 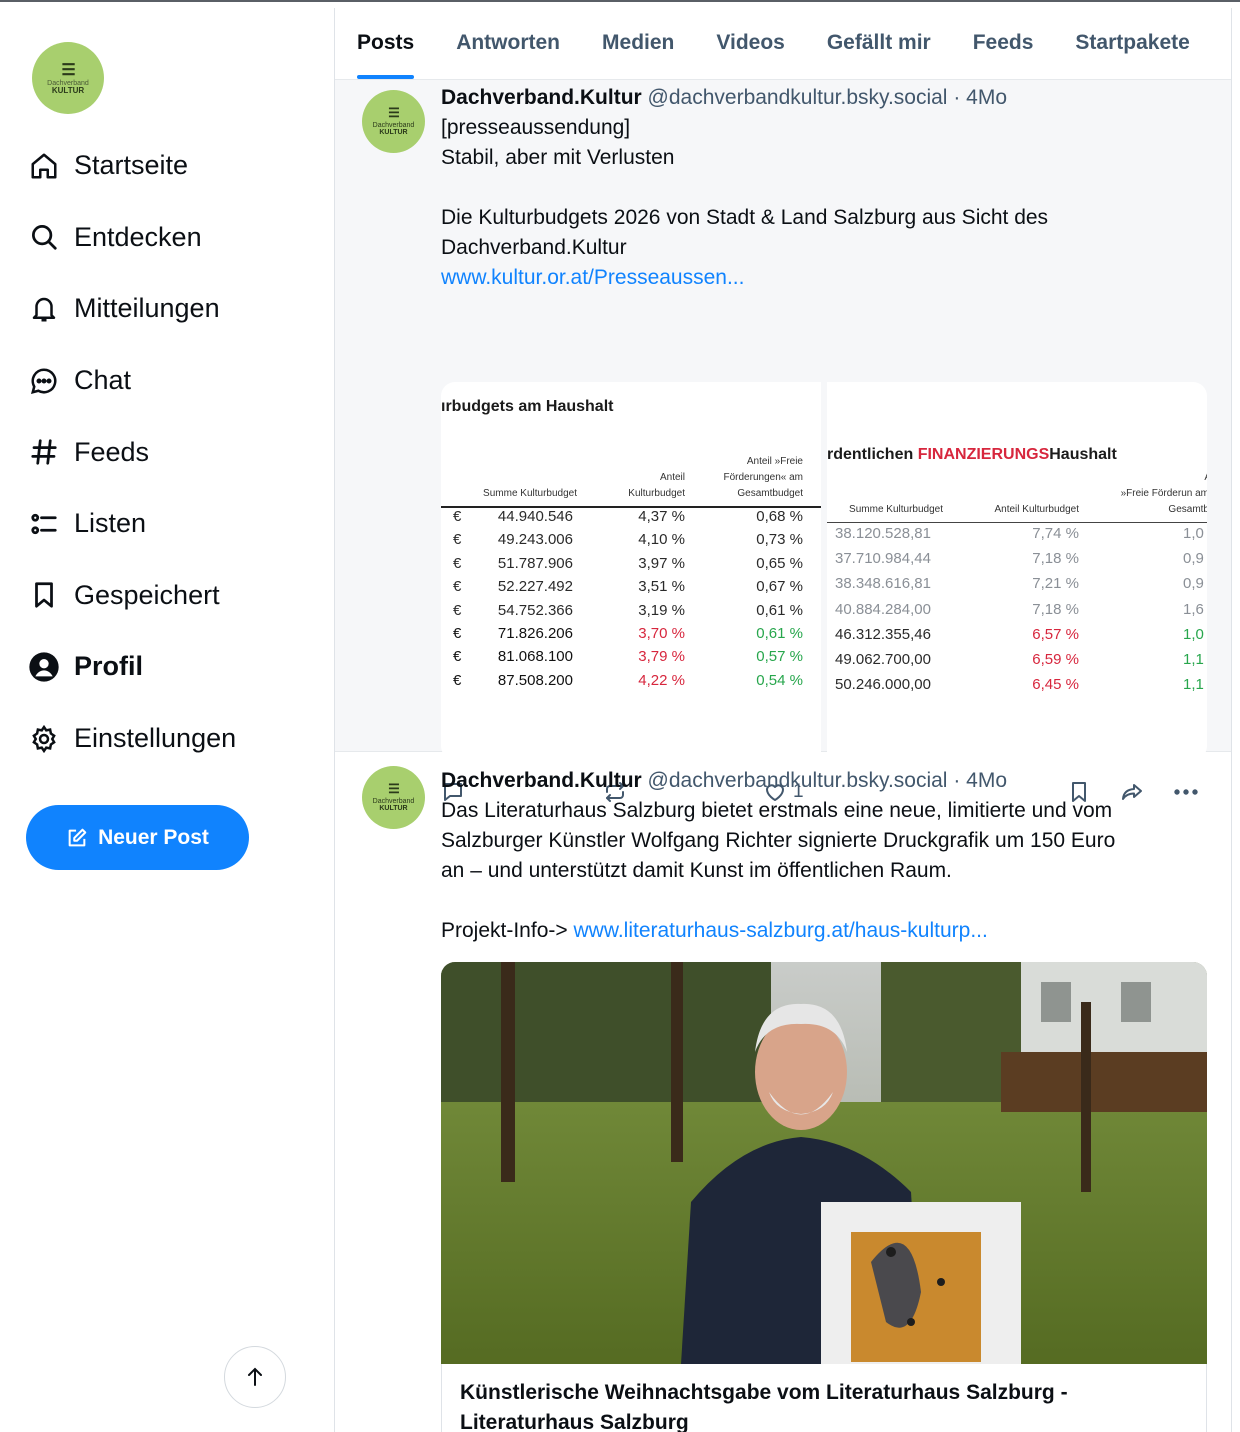 What do you see at coordinates (103, 380) in the screenshot?
I see `nav-label: Chat` at bounding box center [103, 380].